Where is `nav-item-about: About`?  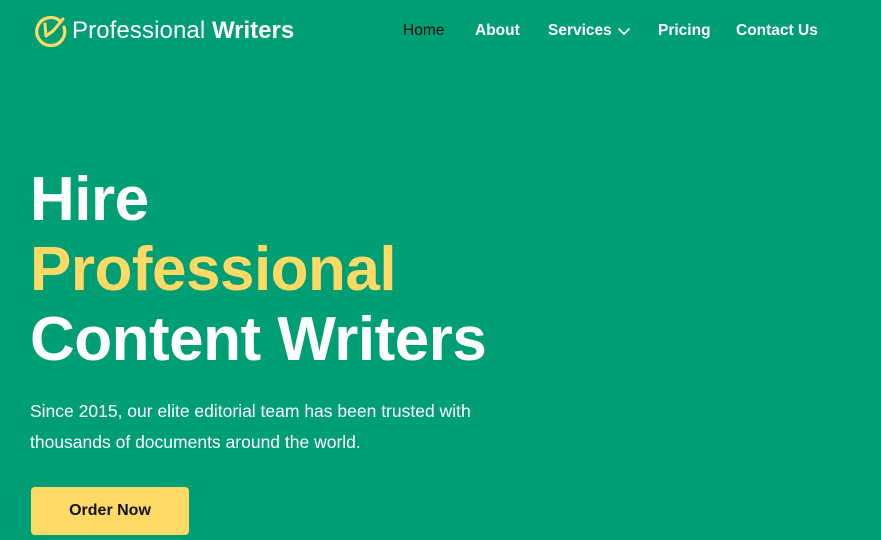
nav-item-about: About is located at coordinates (497, 31).